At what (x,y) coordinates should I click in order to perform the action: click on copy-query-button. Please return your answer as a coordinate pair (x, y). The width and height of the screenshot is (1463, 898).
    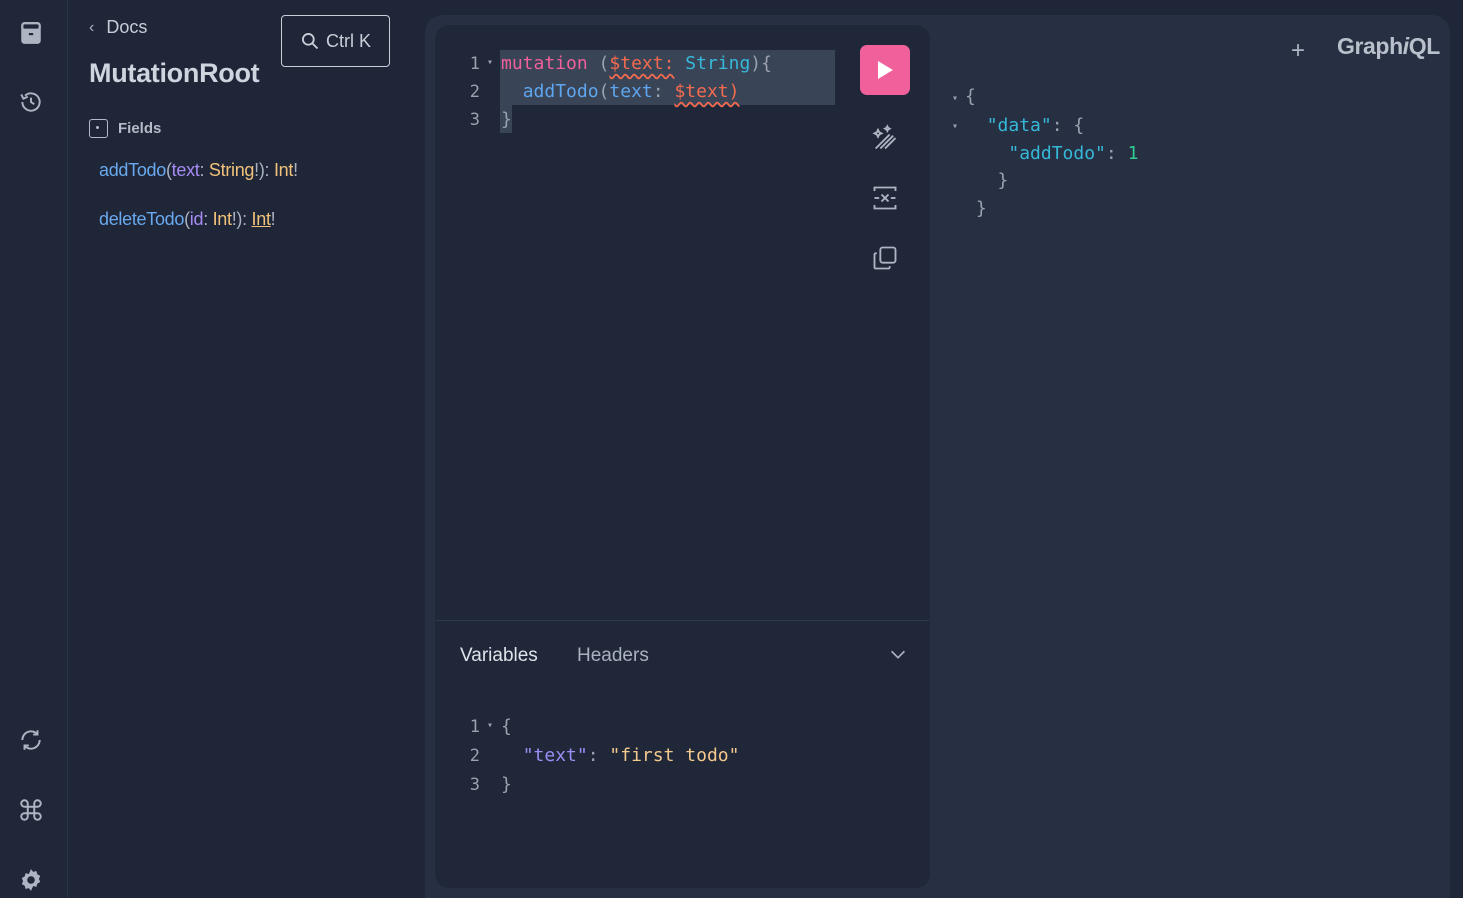
    Looking at the image, I should click on (885, 258).